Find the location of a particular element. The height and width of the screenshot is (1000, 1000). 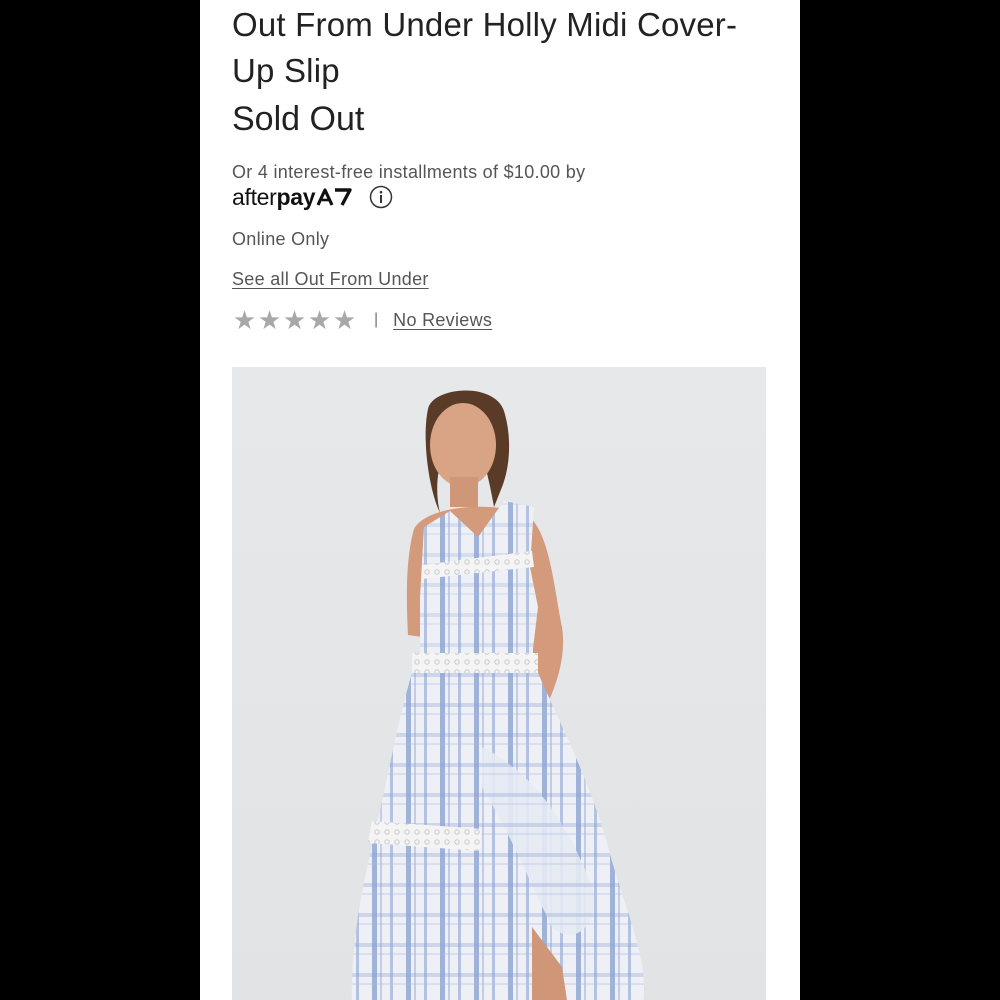

info-icon is located at coordinates (381, 197).